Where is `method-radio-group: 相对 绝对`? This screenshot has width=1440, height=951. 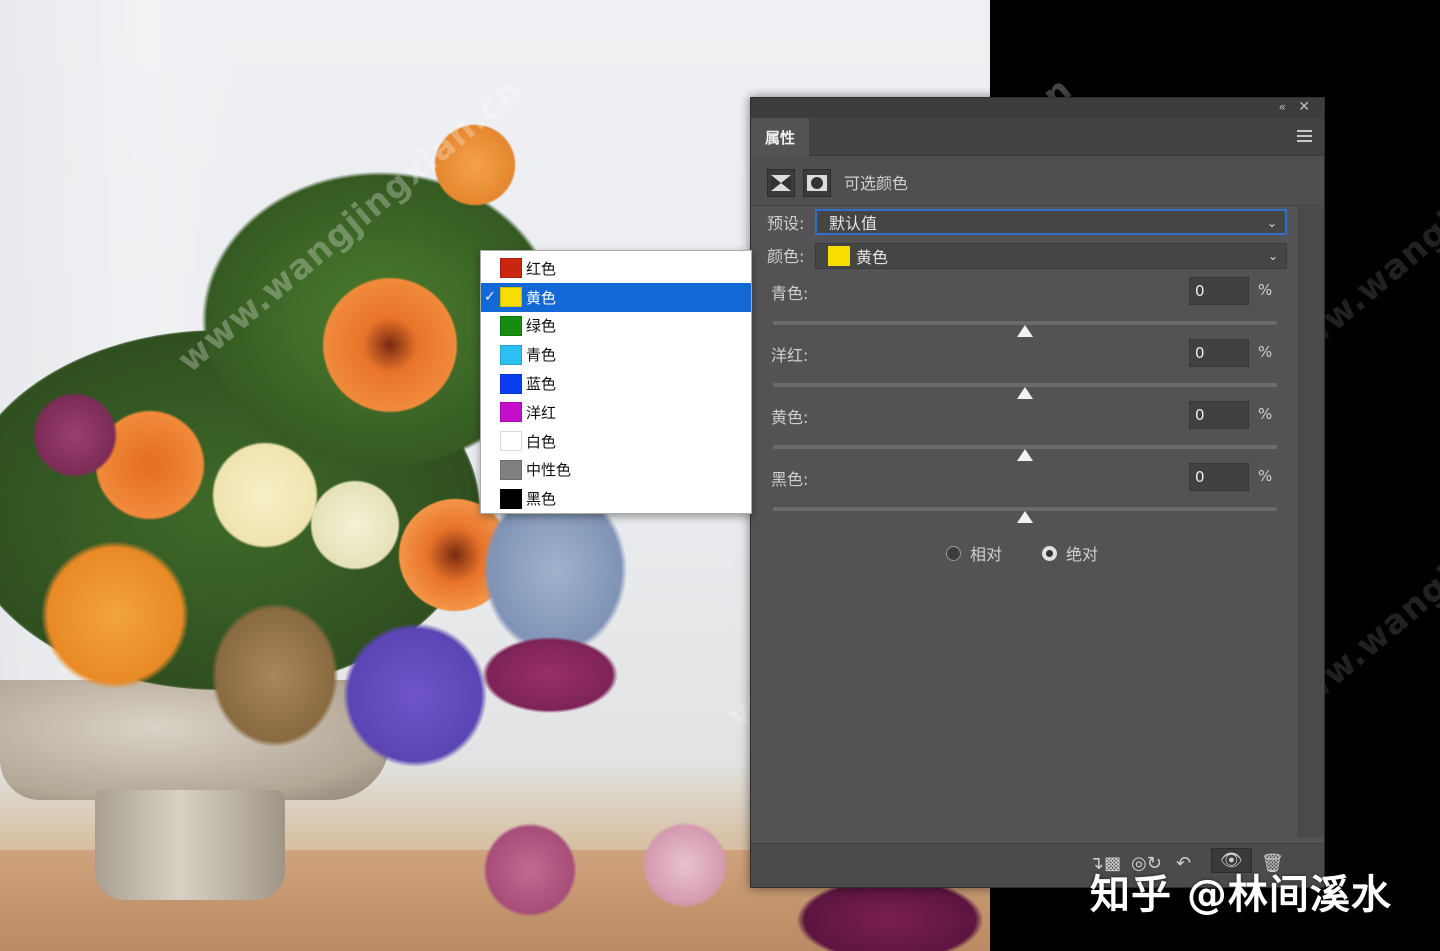
method-radio-group: 相对 绝对 is located at coordinates (1022, 553).